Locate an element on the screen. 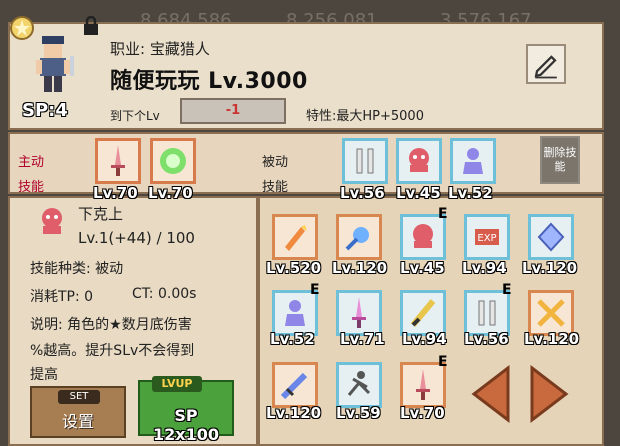 The image size is (620, 446). diamond-icon is located at coordinates (551, 237).